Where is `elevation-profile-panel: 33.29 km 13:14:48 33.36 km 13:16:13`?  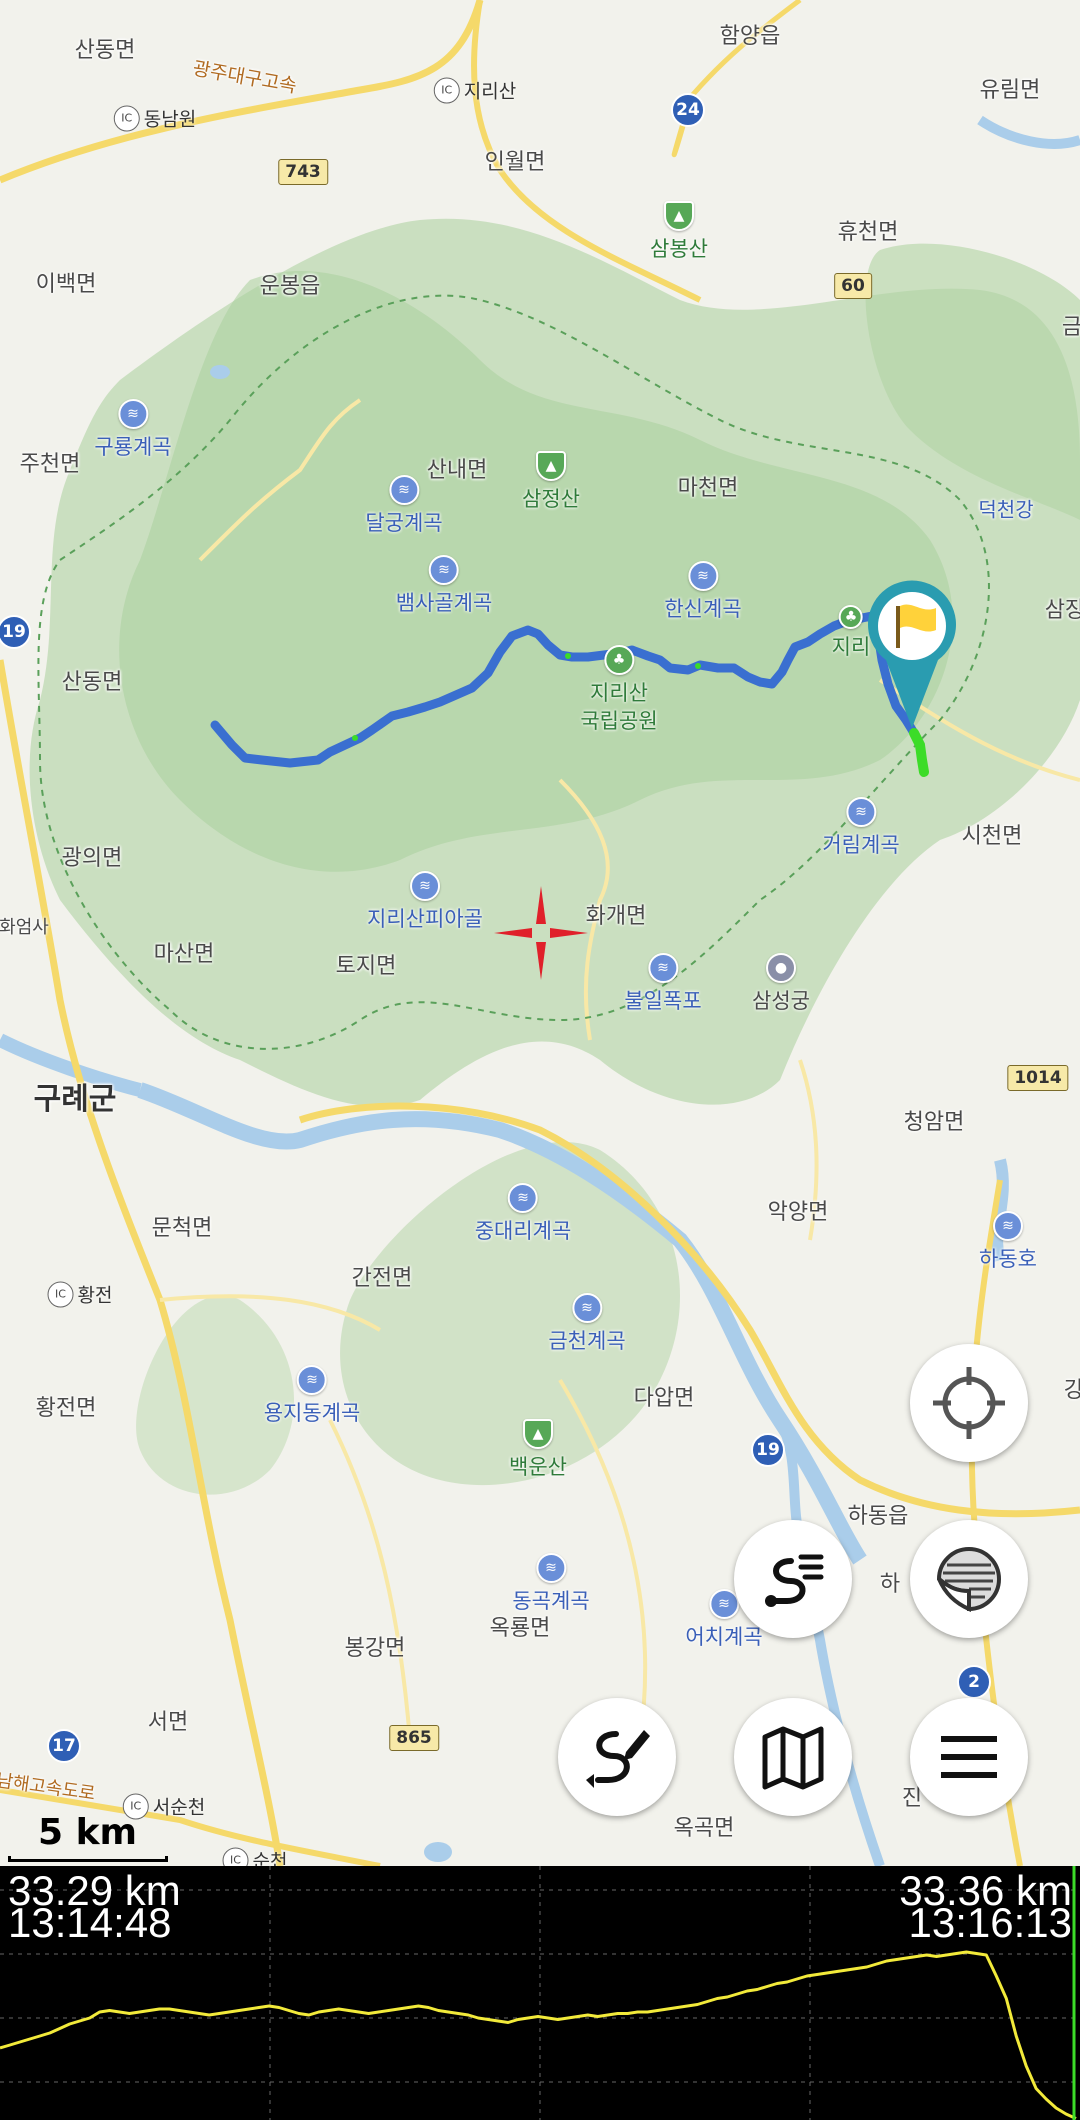
elevation-profile-panel: 33.29 km 13:14:48 33.36 km 13:16:13 is located at coordinates (540, 1993).